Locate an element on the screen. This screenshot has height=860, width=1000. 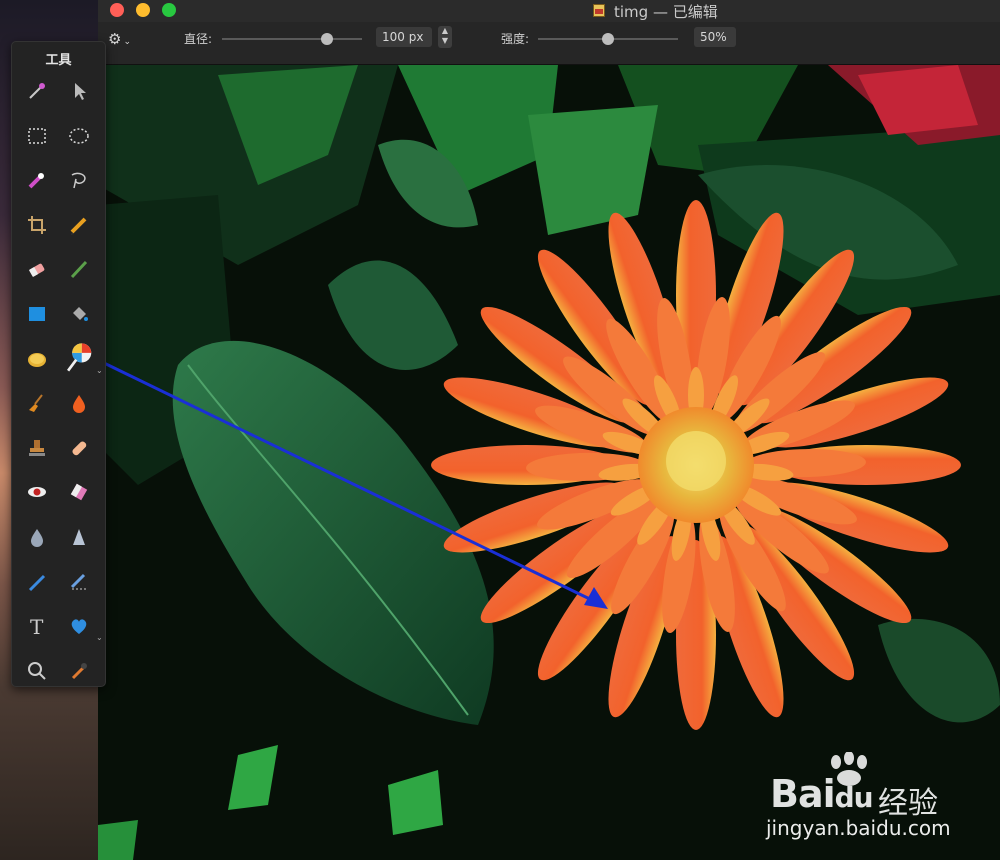
palette-title: 工具 is located at coordinates (58, 60).